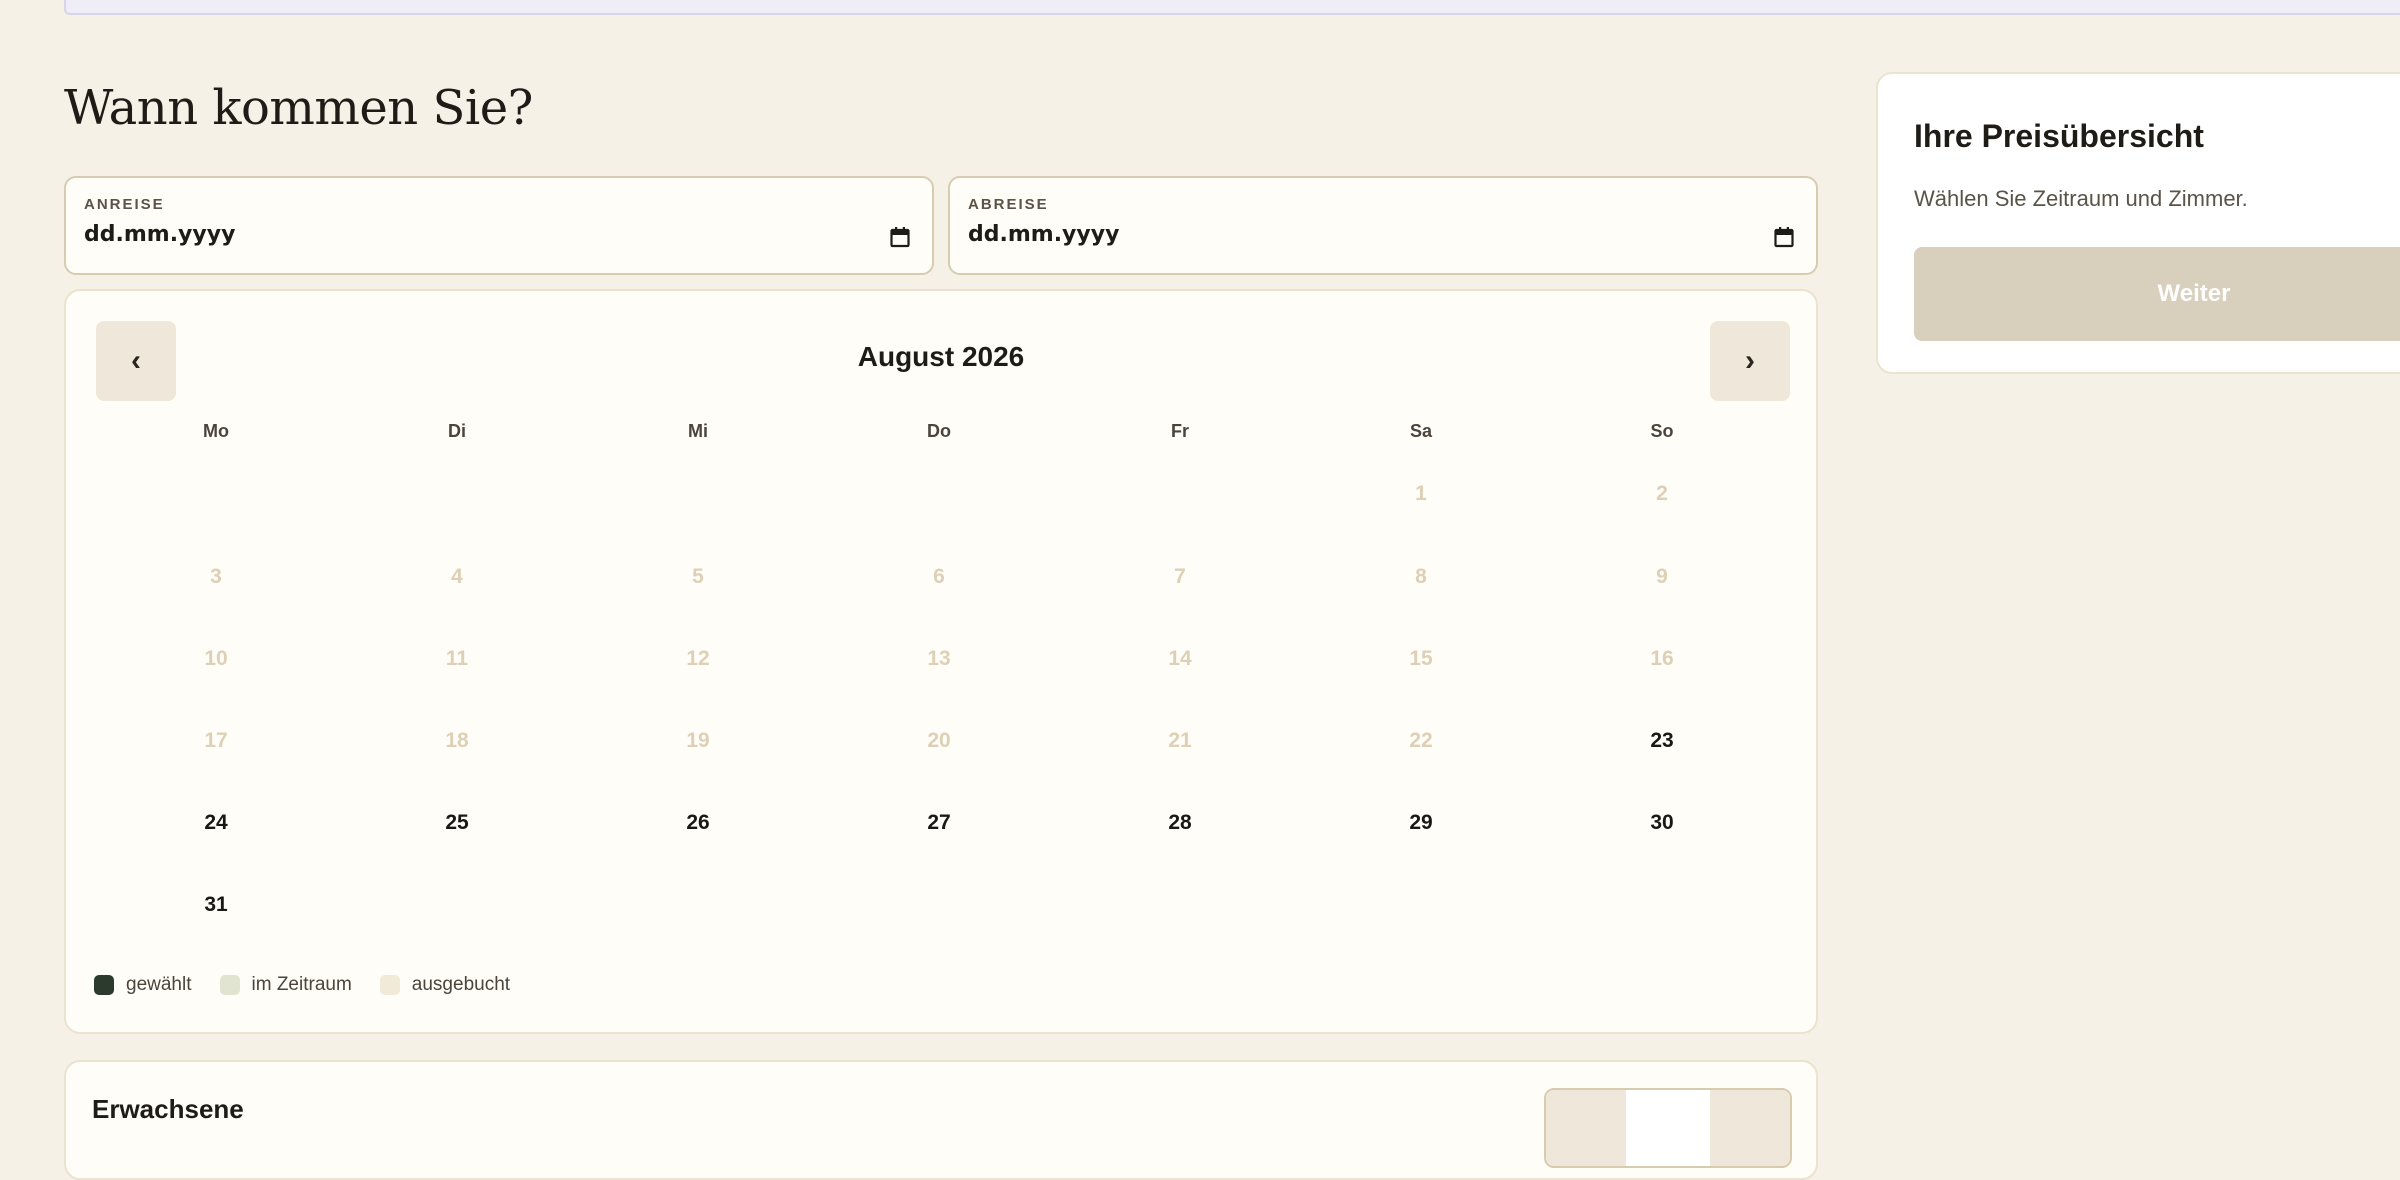 Image resolution: width=2400 pixels, height=1180 pixels. Describe the element at coordinates (1421, 823) in the screenshot. I see `calendar-day: 29` at that location.